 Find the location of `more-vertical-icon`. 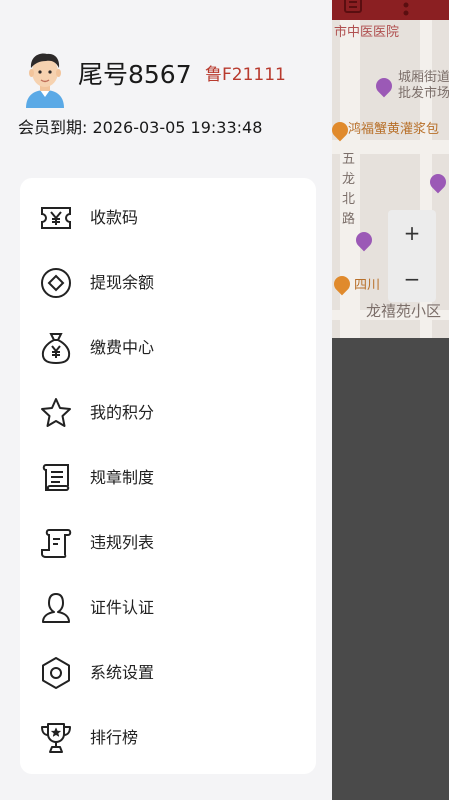

more-vertical-icon is located at coordinates (406, 12).